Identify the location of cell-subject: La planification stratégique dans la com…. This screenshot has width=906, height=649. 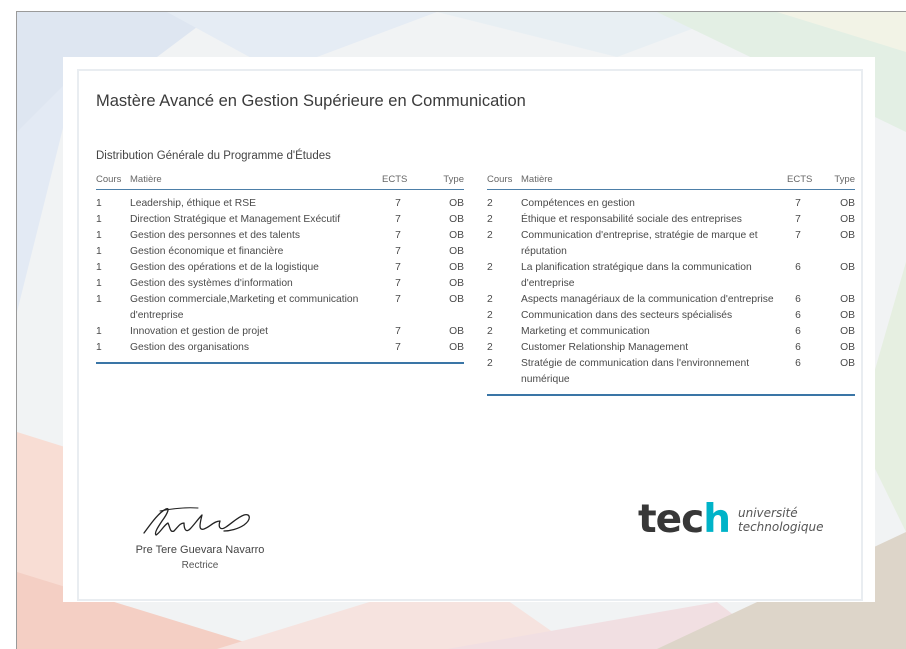
(636, 275).